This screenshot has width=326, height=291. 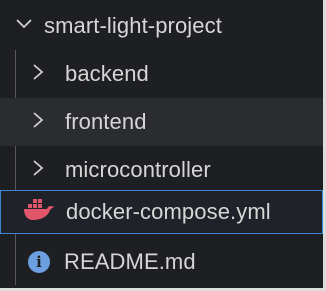 What do you see at coordinates (138, 169) in the screenshot?
I see `tree-item-label: microcontroller` at bounding box center [138, 169].